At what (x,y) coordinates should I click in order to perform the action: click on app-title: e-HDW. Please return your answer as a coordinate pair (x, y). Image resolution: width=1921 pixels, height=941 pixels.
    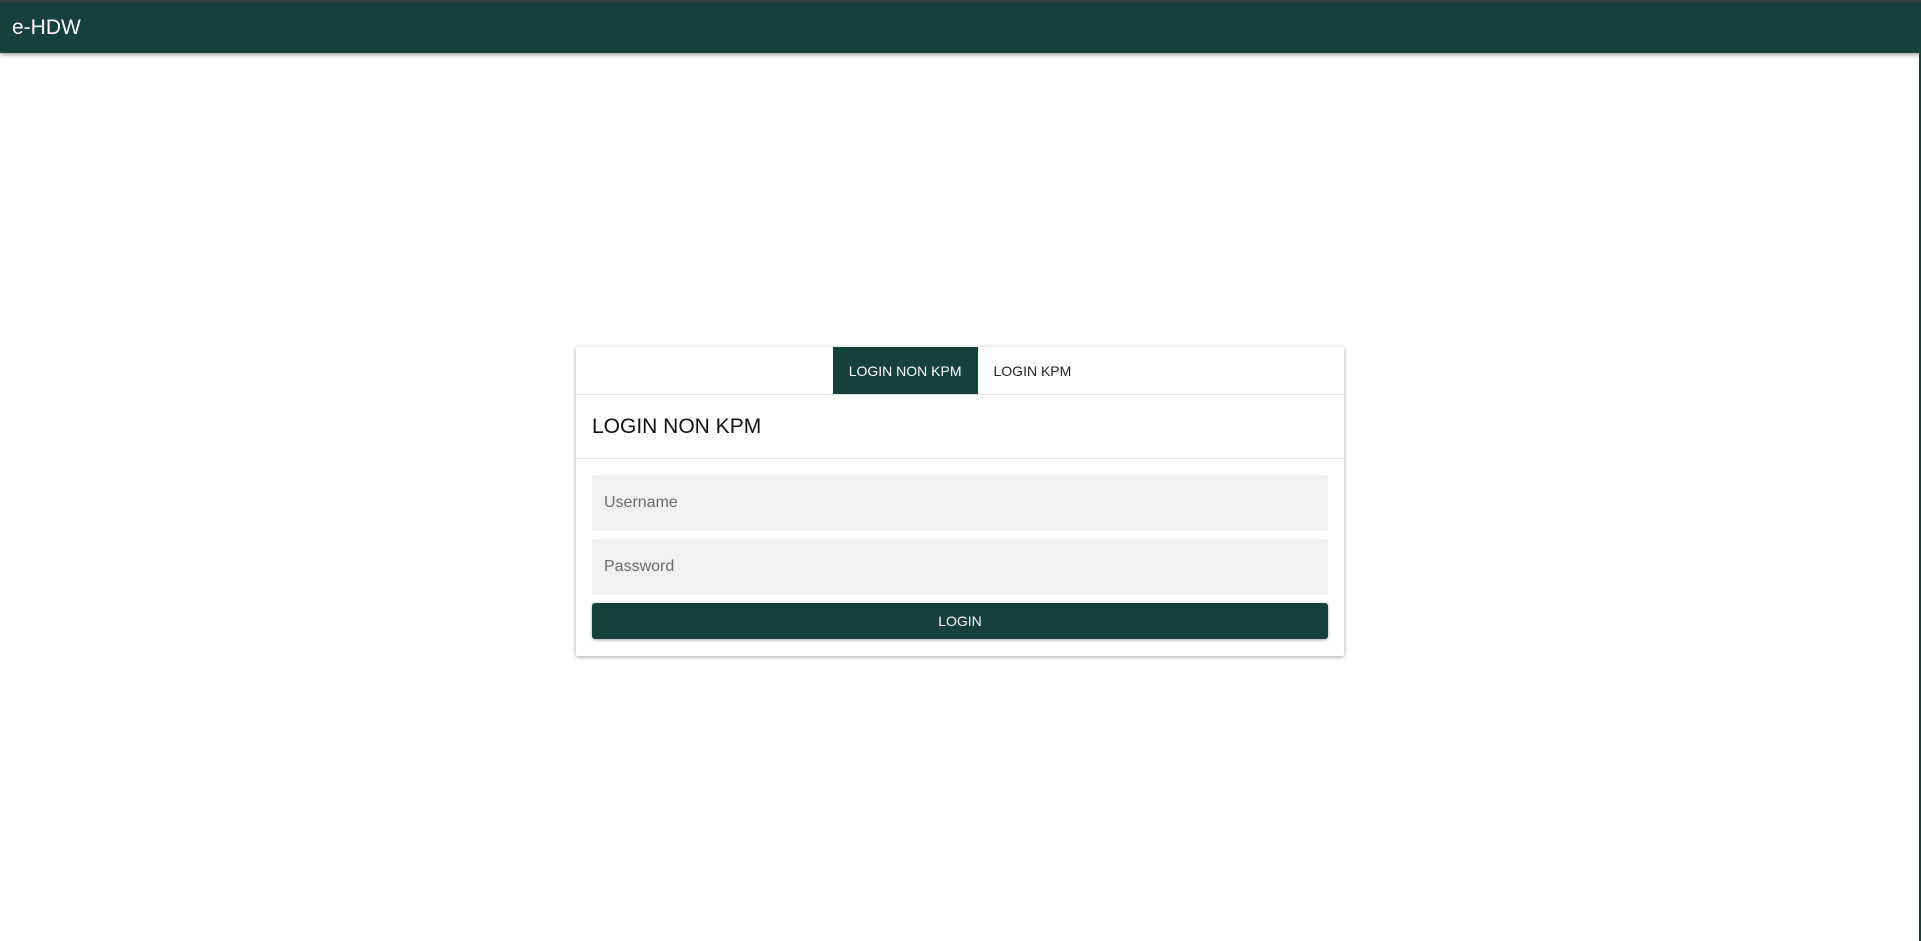
    Looking at the image, I should click on (46, 27).